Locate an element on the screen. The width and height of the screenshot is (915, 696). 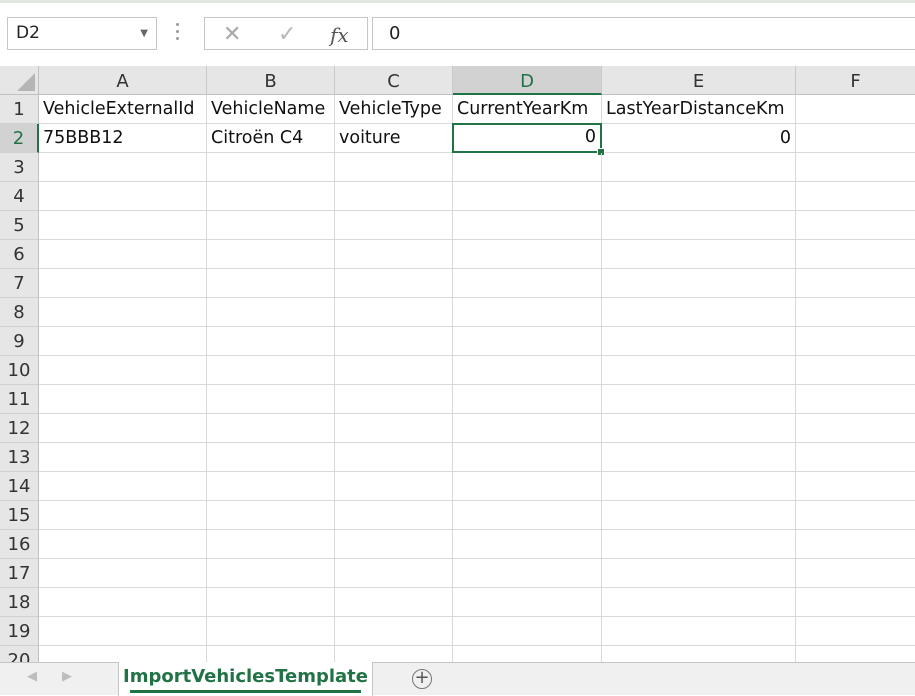
row-header: 14 is located at coordinates (19, 486).